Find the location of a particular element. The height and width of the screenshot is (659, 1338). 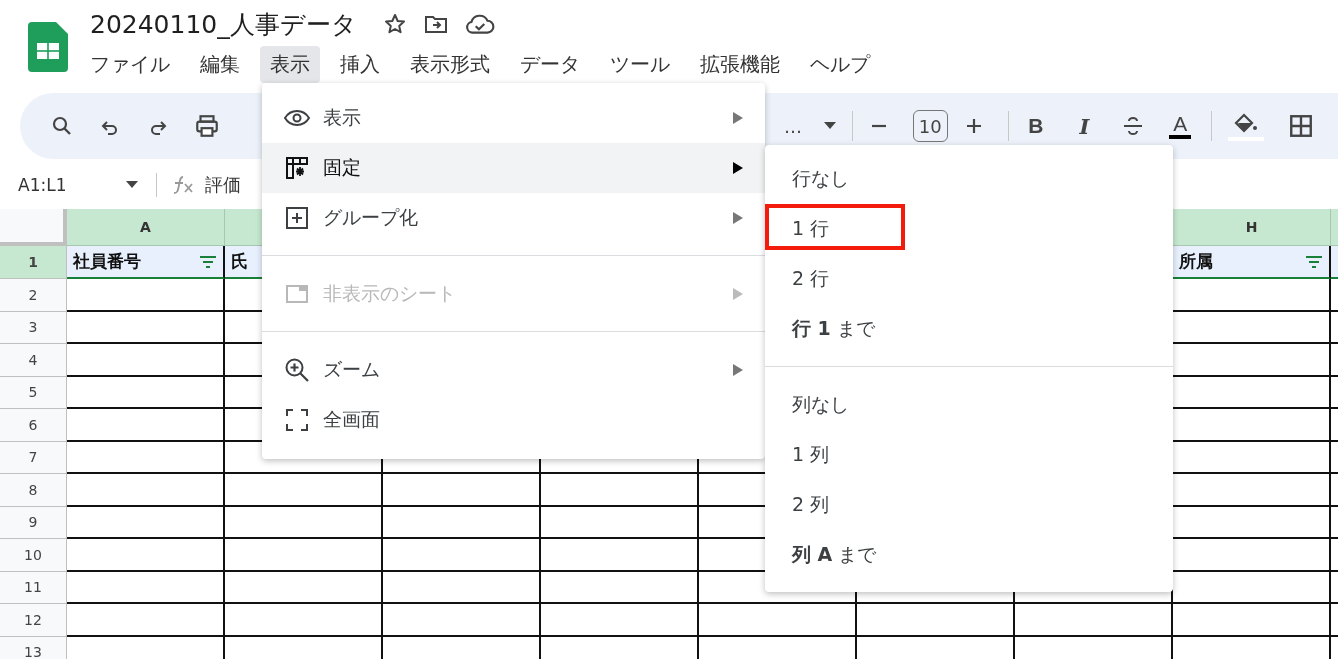

menu-item: 行 1 まで is located at coordinates (833, 329).